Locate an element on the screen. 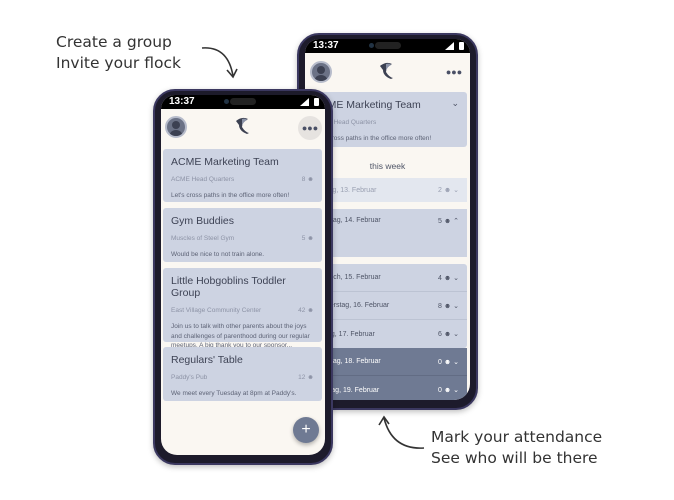 The height and width of the screenshot is (500, 674). group-location: East Village Community Center is located at coordinates (216, 310).